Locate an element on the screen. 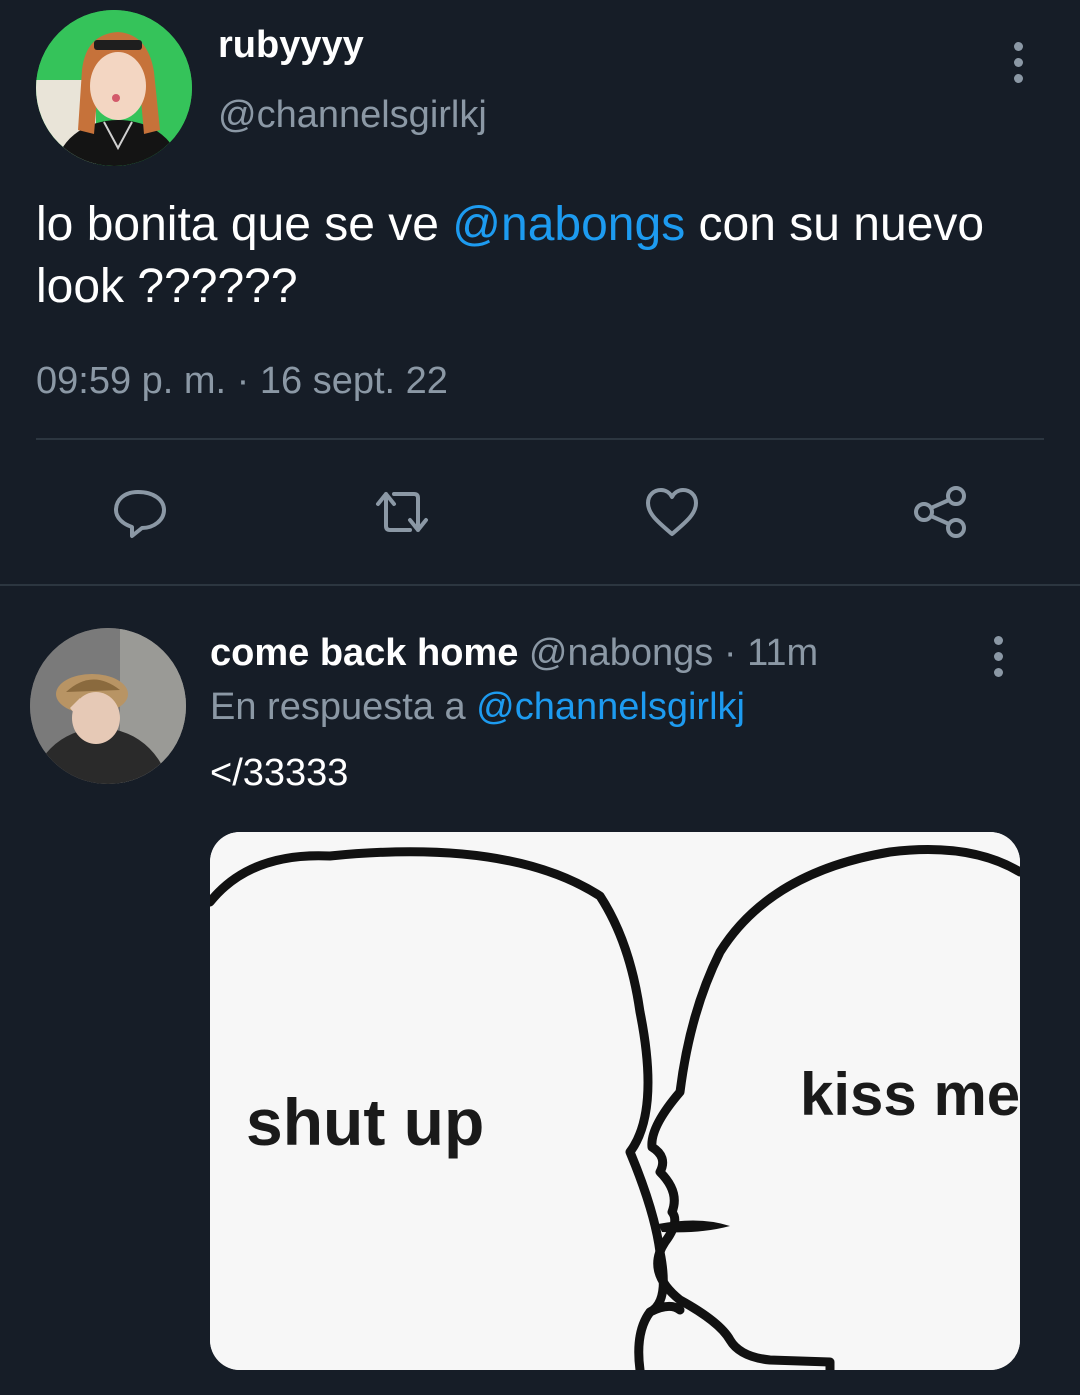 This screenshot has width=1080, height=1395. reply-avatar-image is located at coordinates (108, 706).